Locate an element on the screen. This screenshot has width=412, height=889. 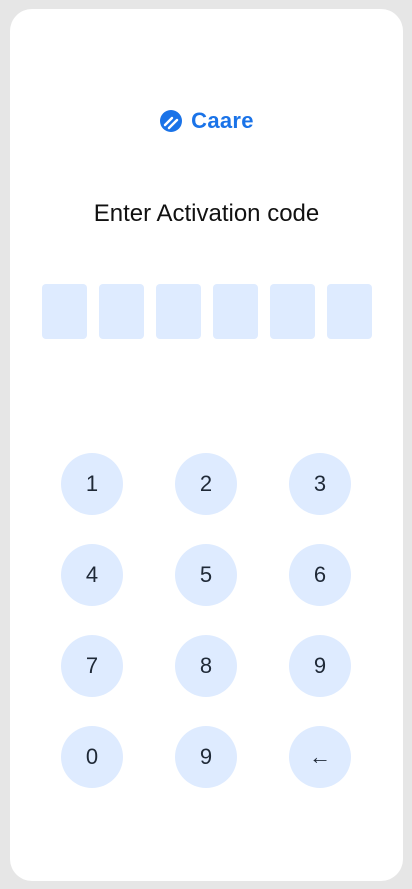
key-9: 9 is located at coordinates (320, 666).